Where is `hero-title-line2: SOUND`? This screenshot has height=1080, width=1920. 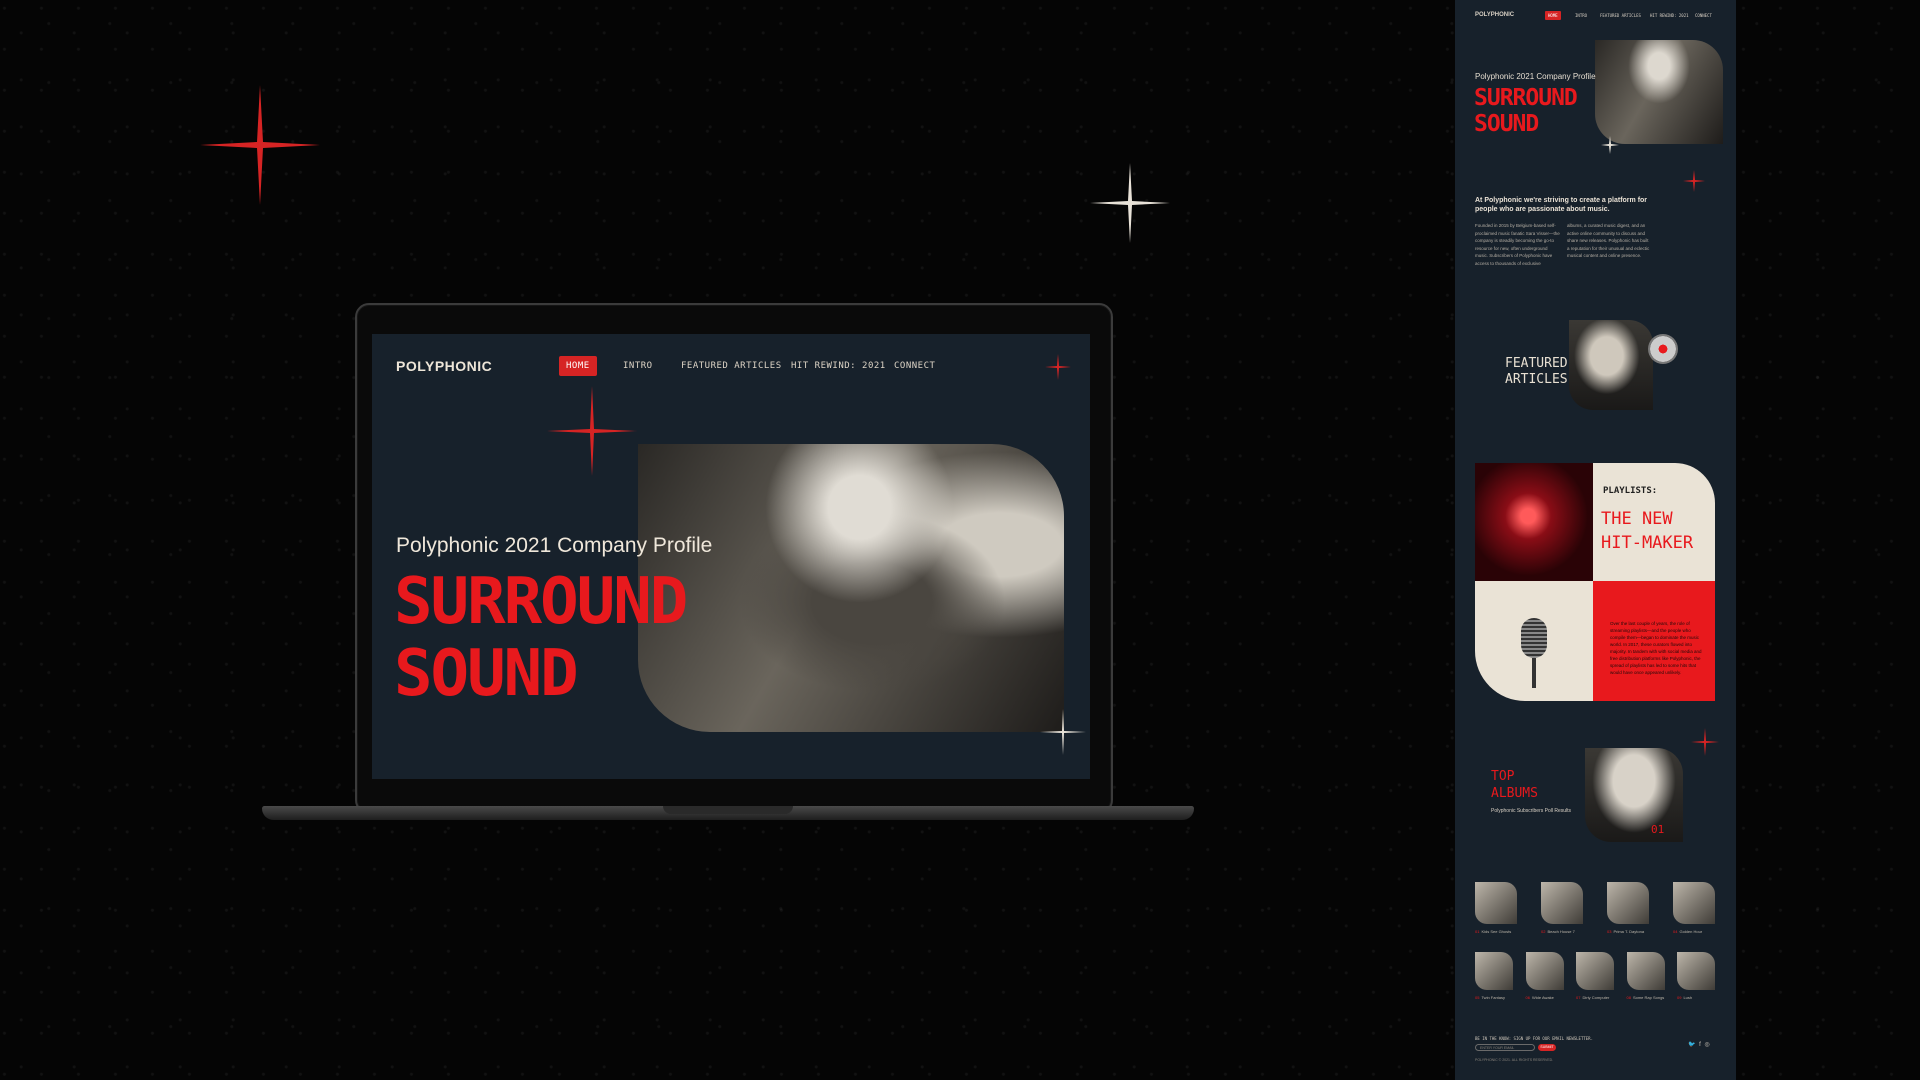
hero-title-line2: SOUND is located at coordinates (486, 674).